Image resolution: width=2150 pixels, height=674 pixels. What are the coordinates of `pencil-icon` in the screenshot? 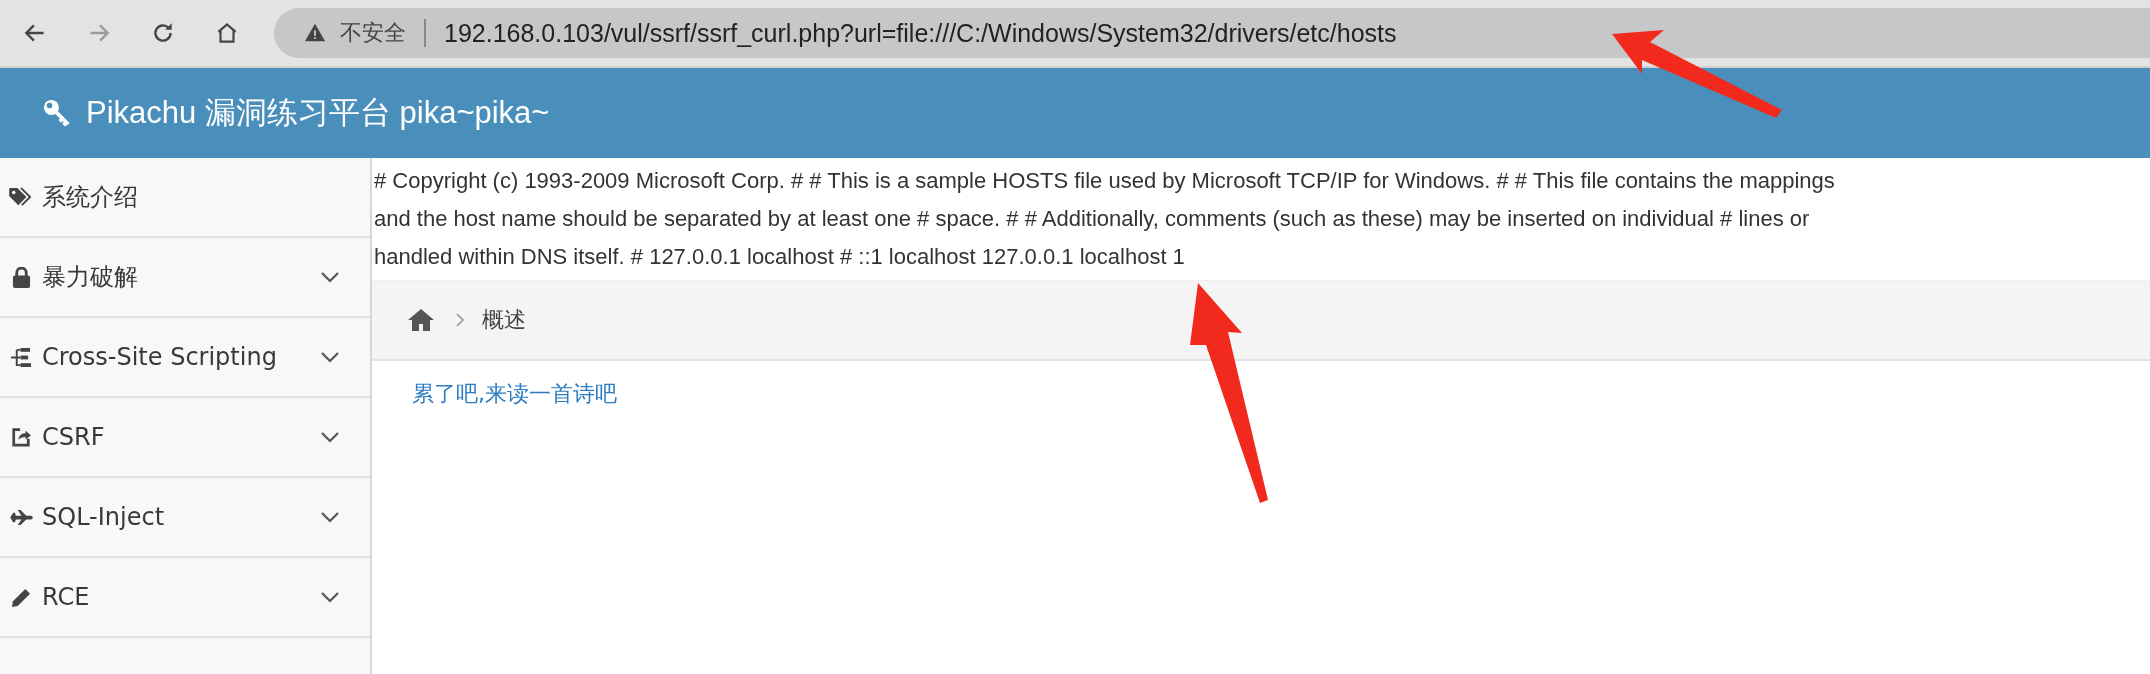 It's located at (21, 597).